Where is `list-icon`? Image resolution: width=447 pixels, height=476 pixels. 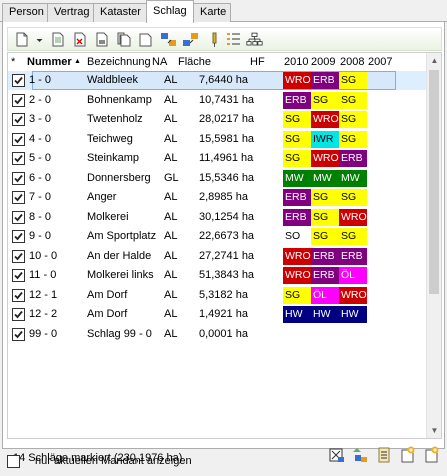
list-icon is located at coordinates (233, 39).